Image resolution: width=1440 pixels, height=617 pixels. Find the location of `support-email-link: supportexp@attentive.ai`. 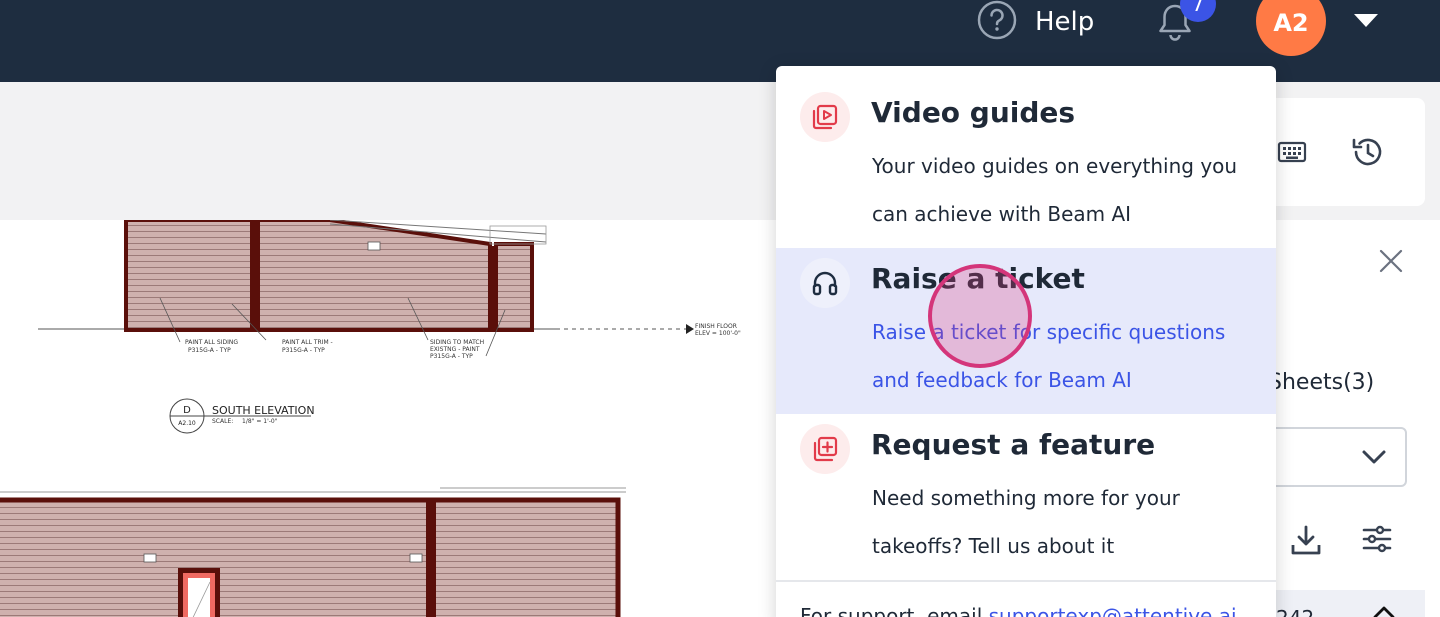

support-email-link: supportexp@attentive.ai is located at coordinates (1113, 610).